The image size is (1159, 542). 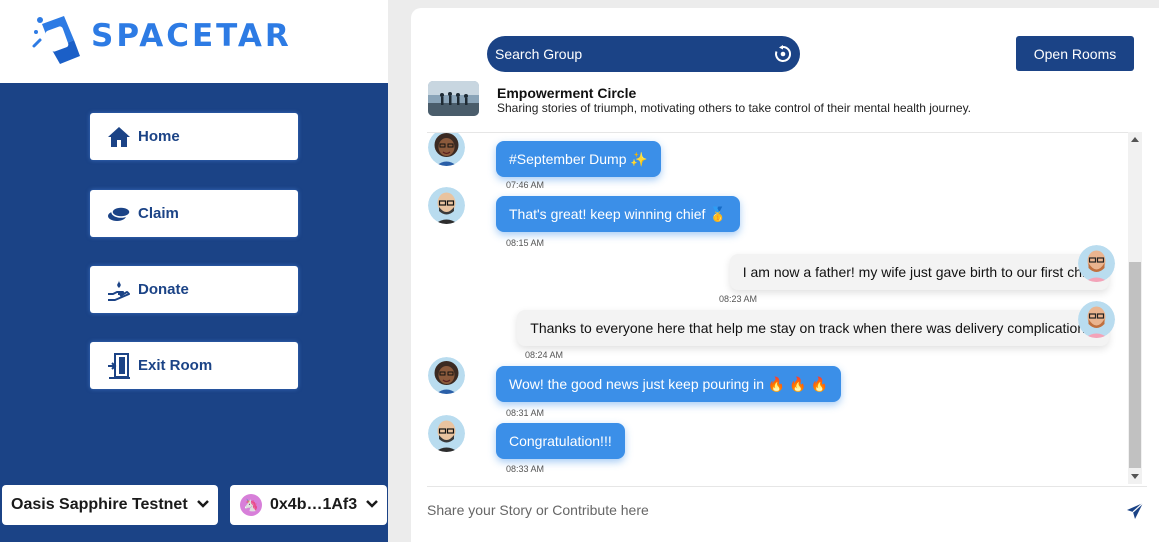 What do you see at coordinates (738, 299) in the screenshot?
I see `message-time: 08:23 AM` at bounding box center [738, 299].